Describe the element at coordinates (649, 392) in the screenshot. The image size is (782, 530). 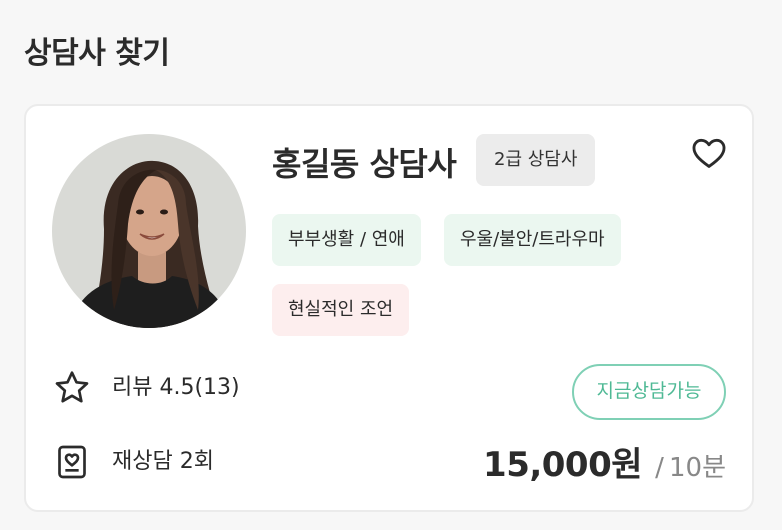
I see `available-now-button: 지금상담가능` at that location.